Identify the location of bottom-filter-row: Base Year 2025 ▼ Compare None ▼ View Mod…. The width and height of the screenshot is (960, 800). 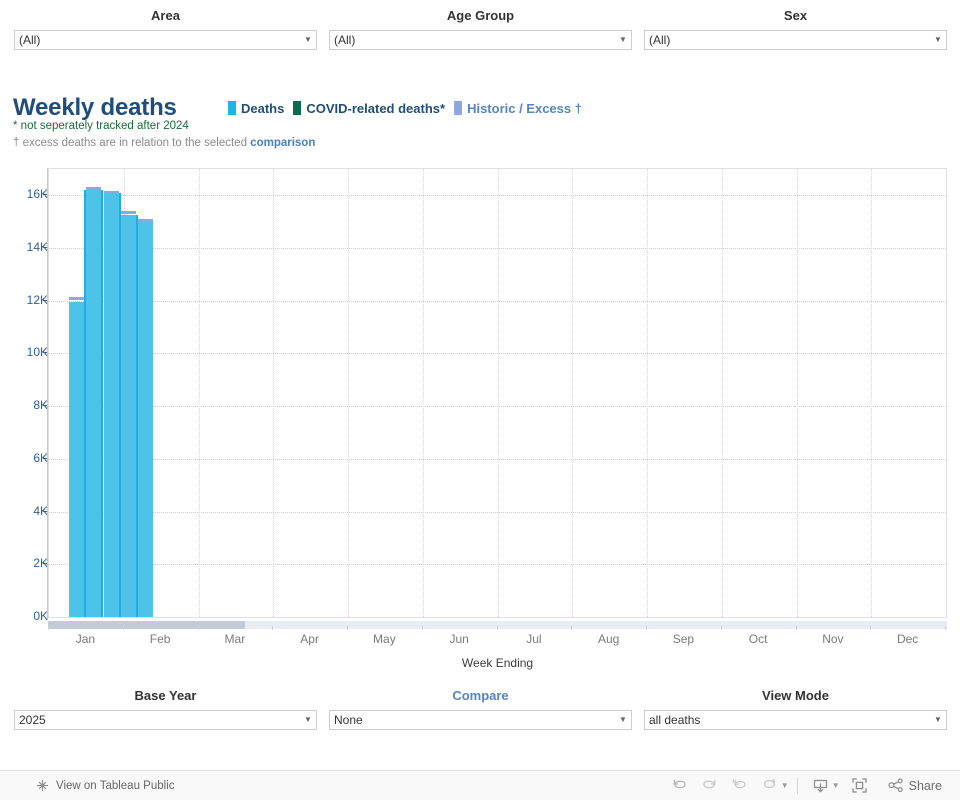
(480, 716).